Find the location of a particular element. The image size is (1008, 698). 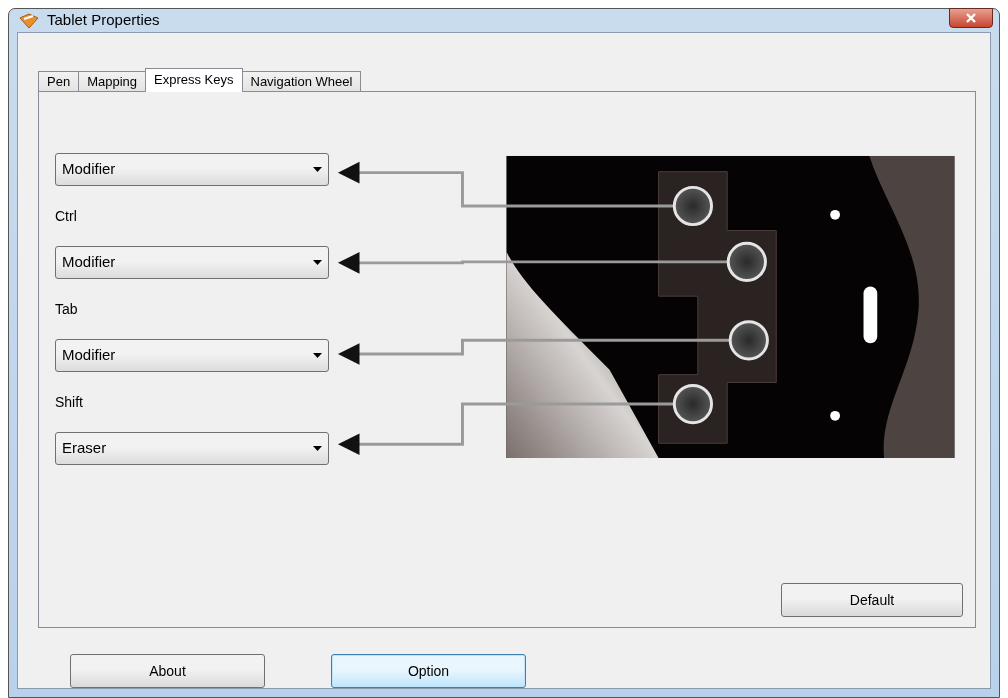

tab: Mapping is located at coordinates (112, 81).